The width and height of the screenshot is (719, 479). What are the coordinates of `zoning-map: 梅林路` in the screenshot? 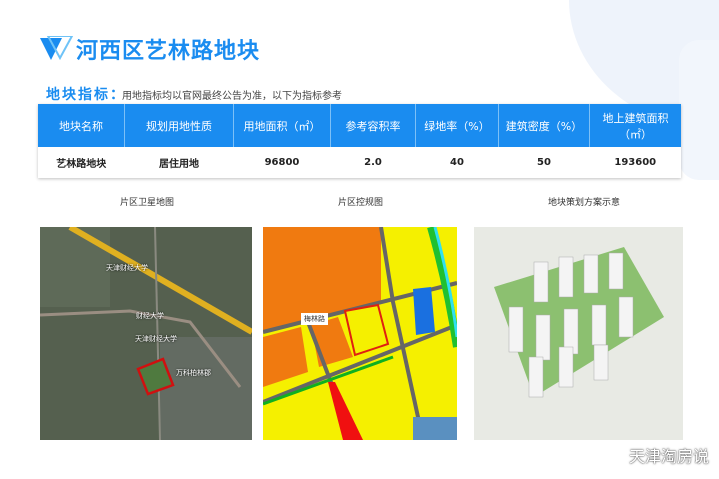 It's located at (360, 333).